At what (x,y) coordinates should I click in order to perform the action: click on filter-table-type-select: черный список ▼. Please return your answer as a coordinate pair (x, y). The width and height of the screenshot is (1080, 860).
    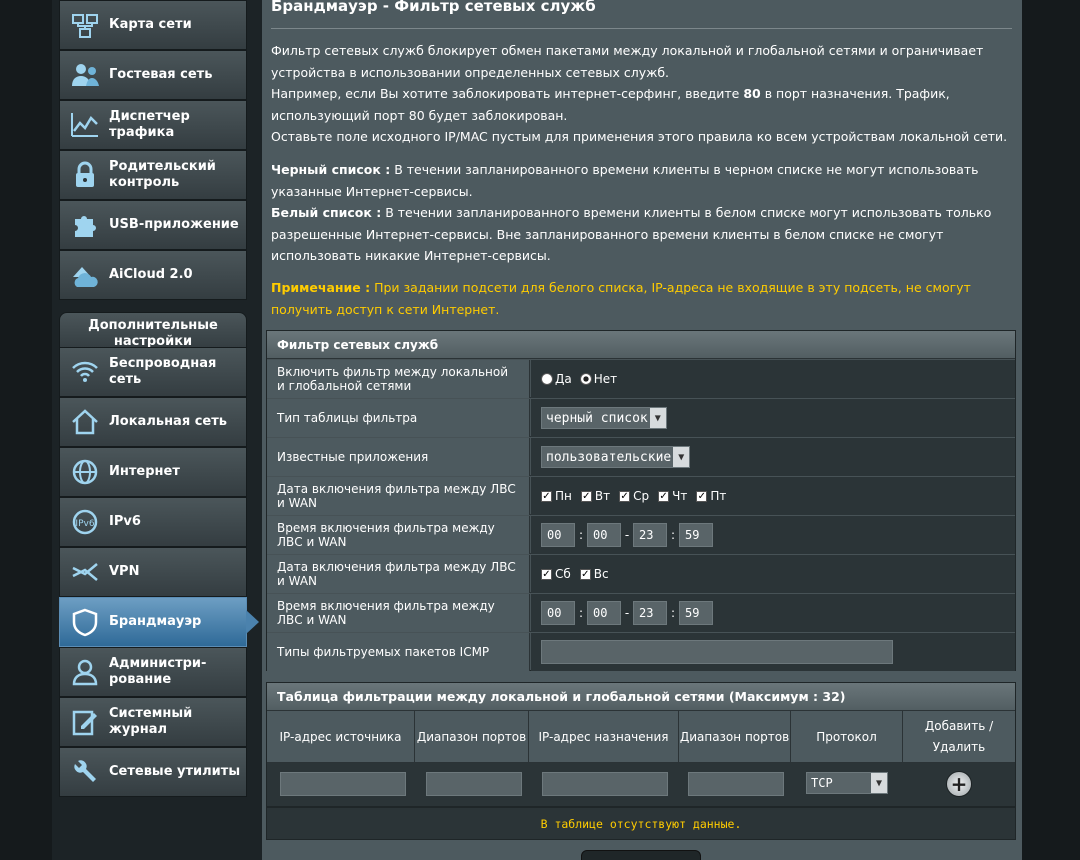
    Looking at the image, I should click on (604, 418).